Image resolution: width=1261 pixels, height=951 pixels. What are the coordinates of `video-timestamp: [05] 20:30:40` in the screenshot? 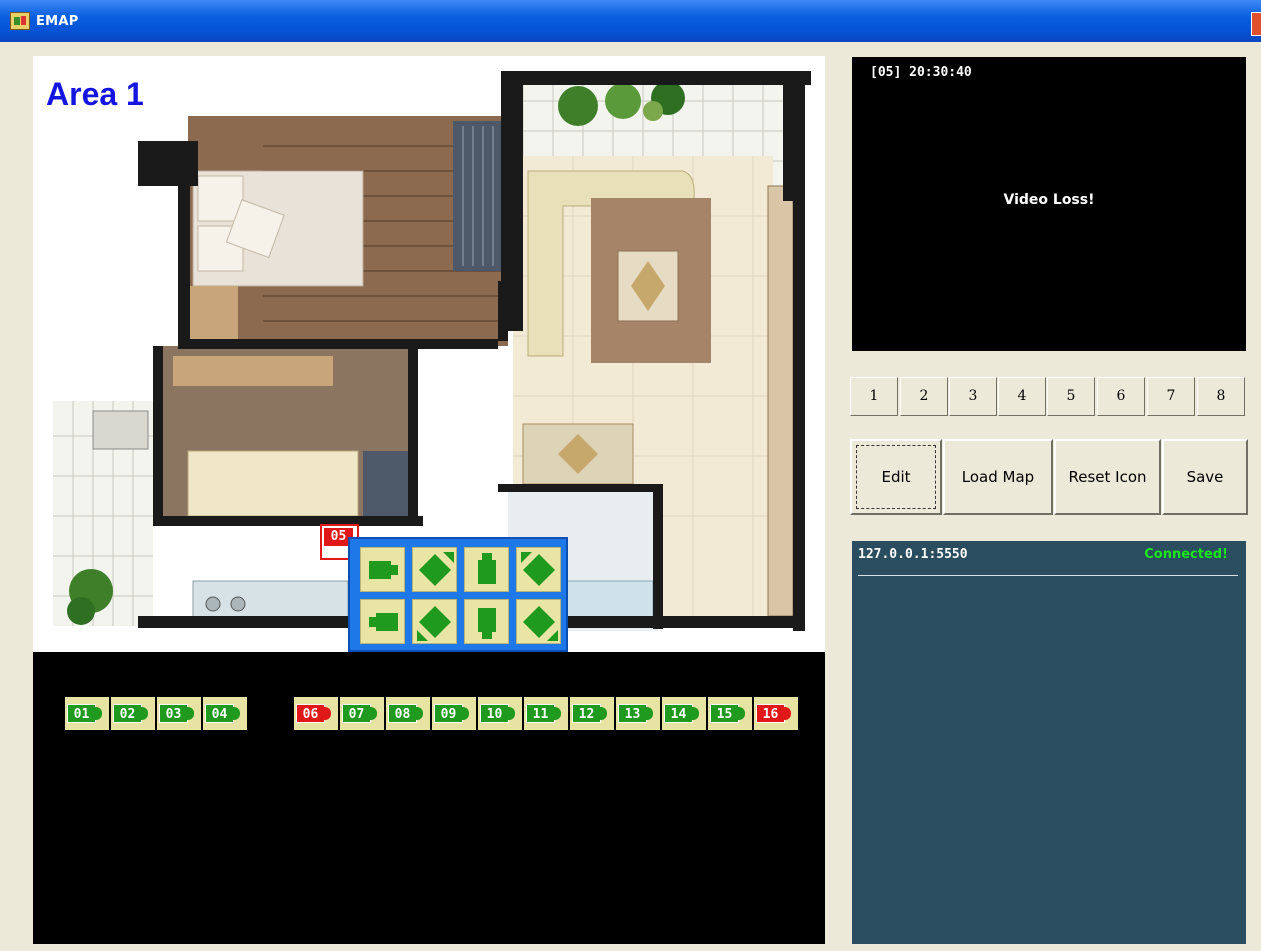 It's located at (921, 72).